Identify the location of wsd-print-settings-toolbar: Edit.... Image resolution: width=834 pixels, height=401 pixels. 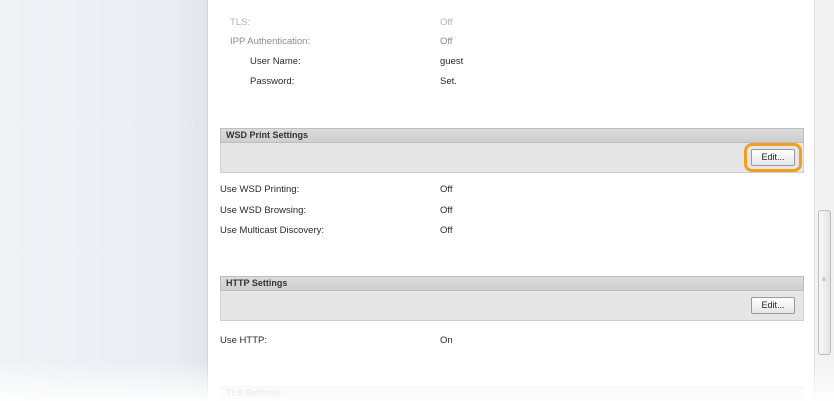
(512, 158).